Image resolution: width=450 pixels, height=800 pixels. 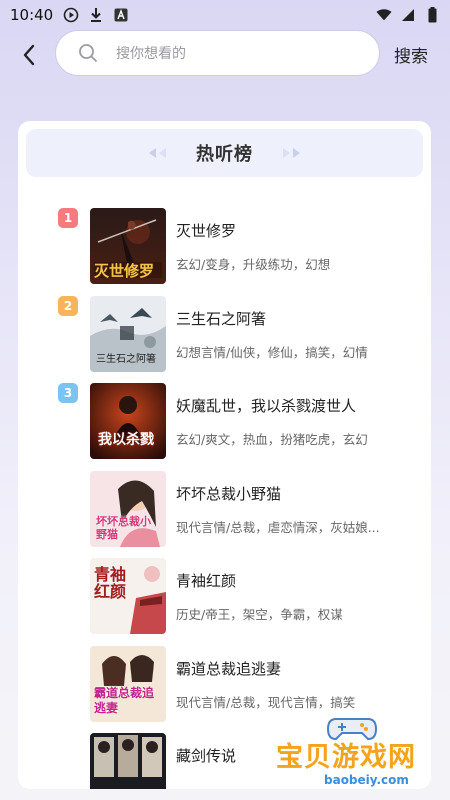 What do you see at coordinates (432, 15) in the screenshot?
I see `battery-icon` at bounding box center [432, 15].